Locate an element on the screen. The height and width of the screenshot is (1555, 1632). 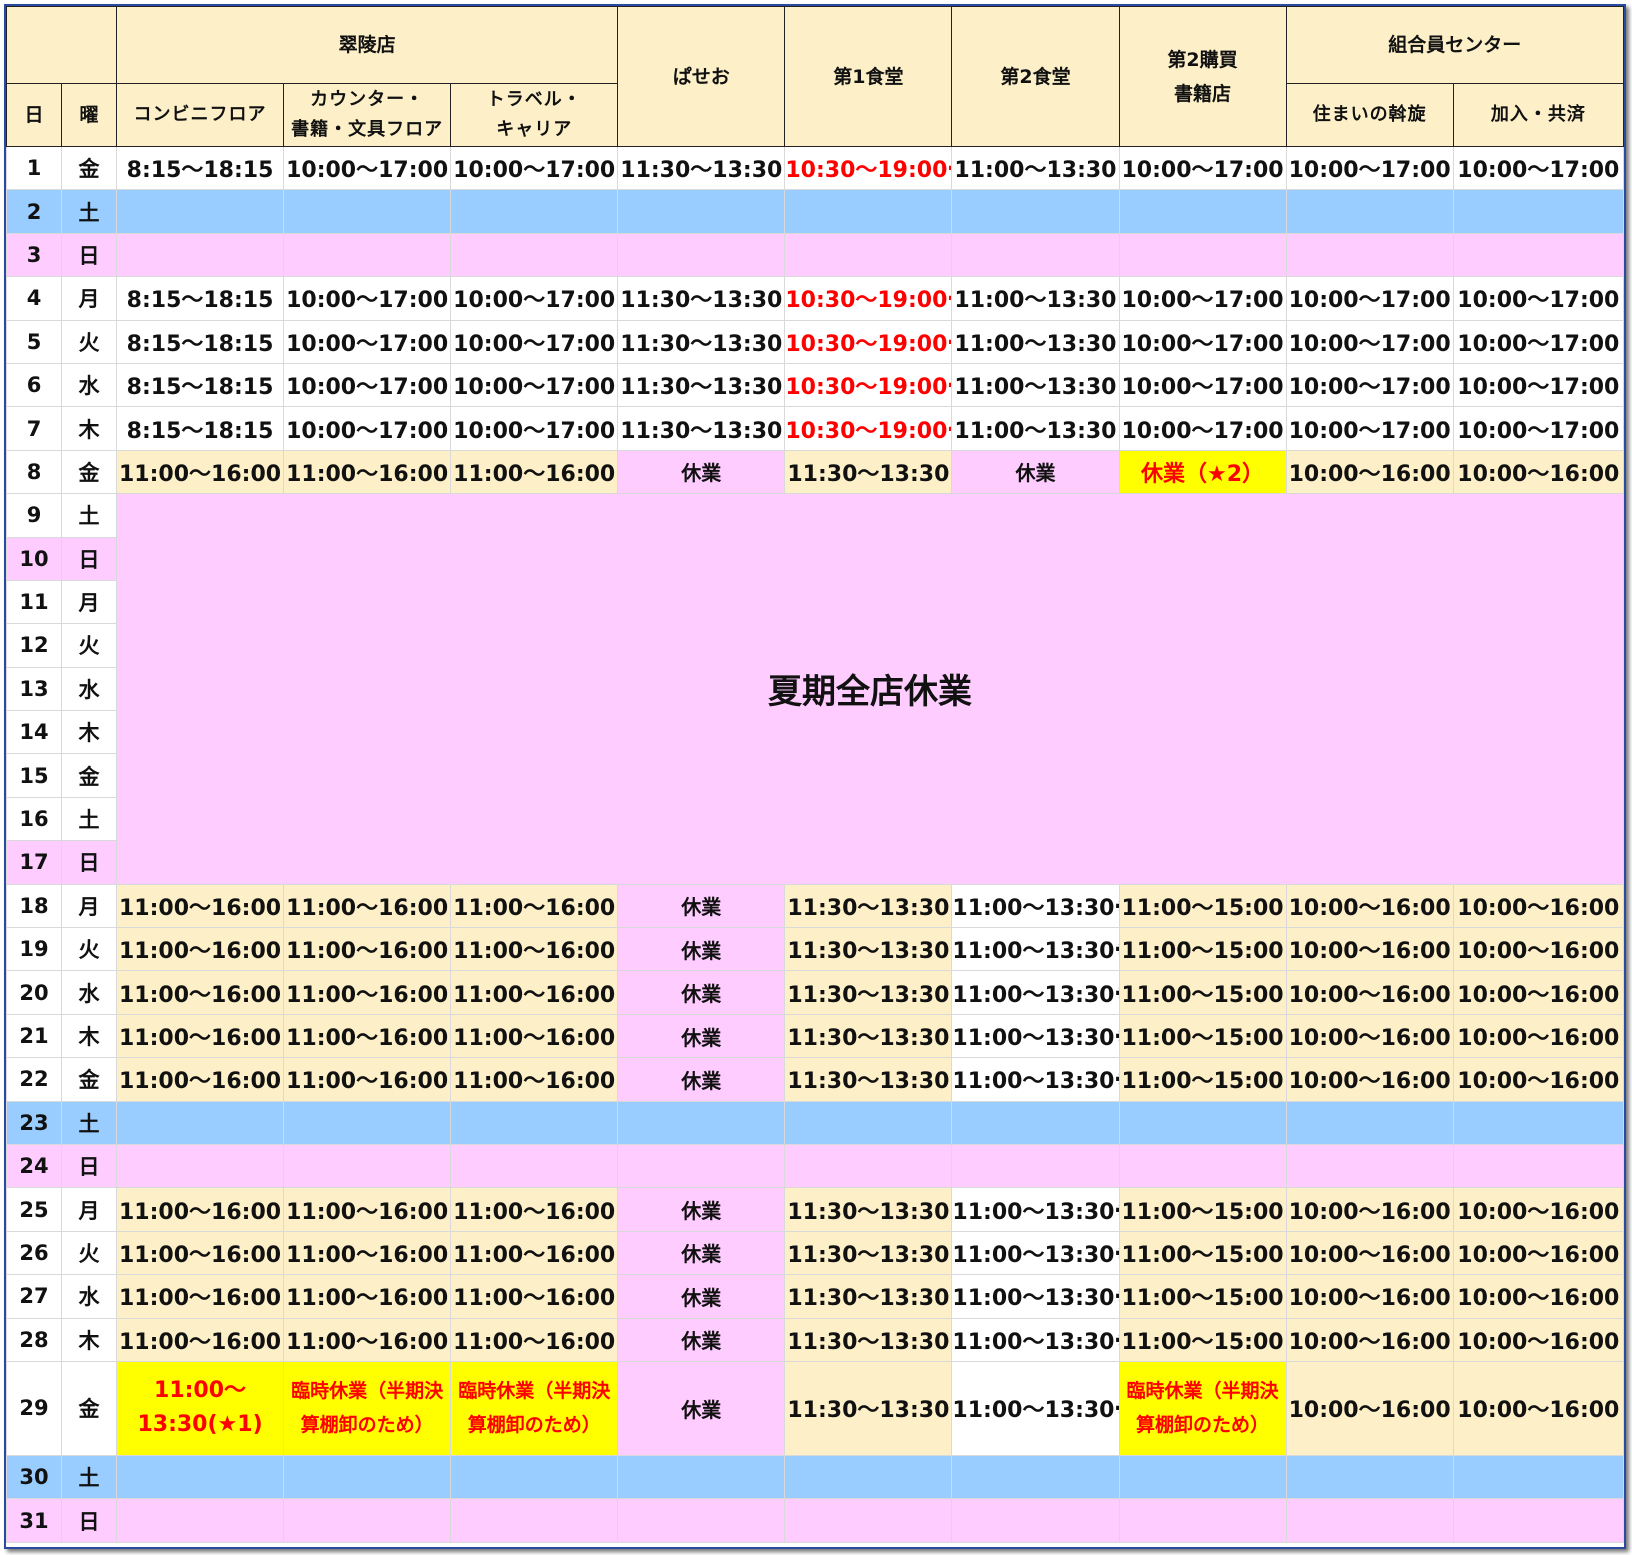
day-cell: 16 is located at coordinates (34, 819).